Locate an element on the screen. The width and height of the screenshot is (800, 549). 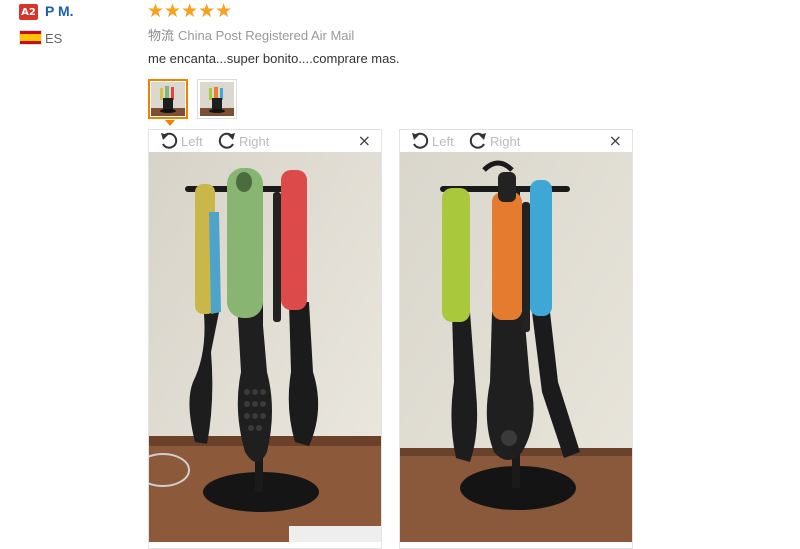
spain-flag-icon is located at coordinates (30, 37).